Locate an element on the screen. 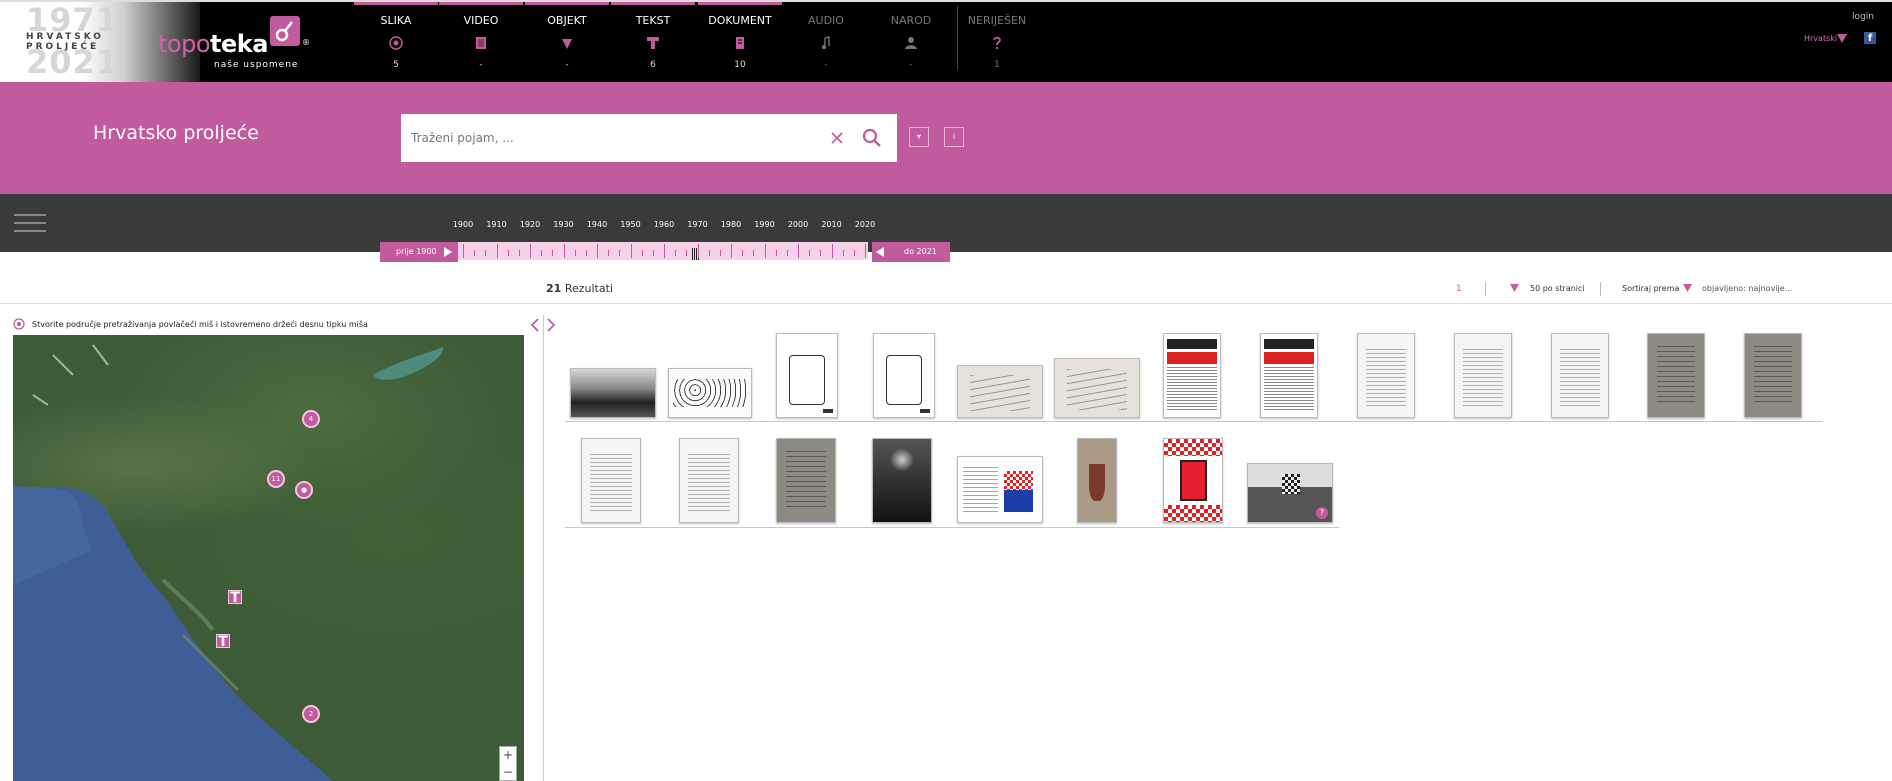 The image size is (1892, 781). per-page-dropdown-icon is located at coordinates (1514, 288).